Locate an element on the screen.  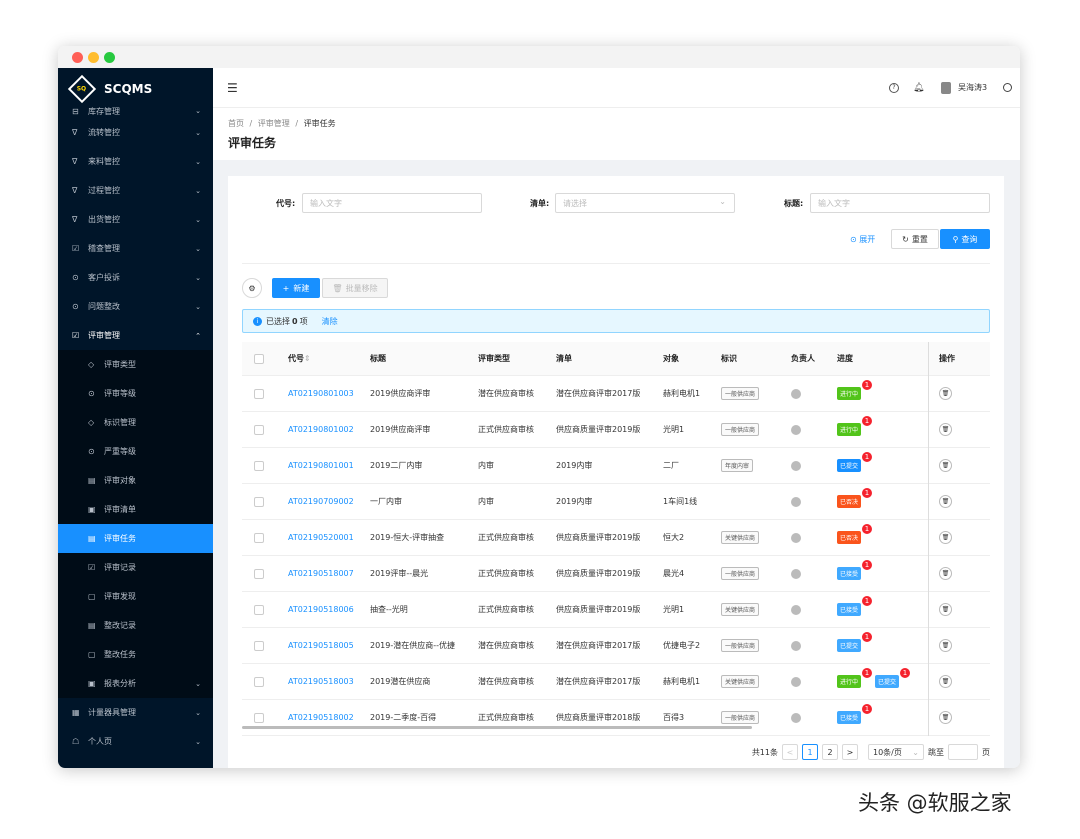
sidebar-item: ▤ 整改记录 is located at coordinates (135, 625).